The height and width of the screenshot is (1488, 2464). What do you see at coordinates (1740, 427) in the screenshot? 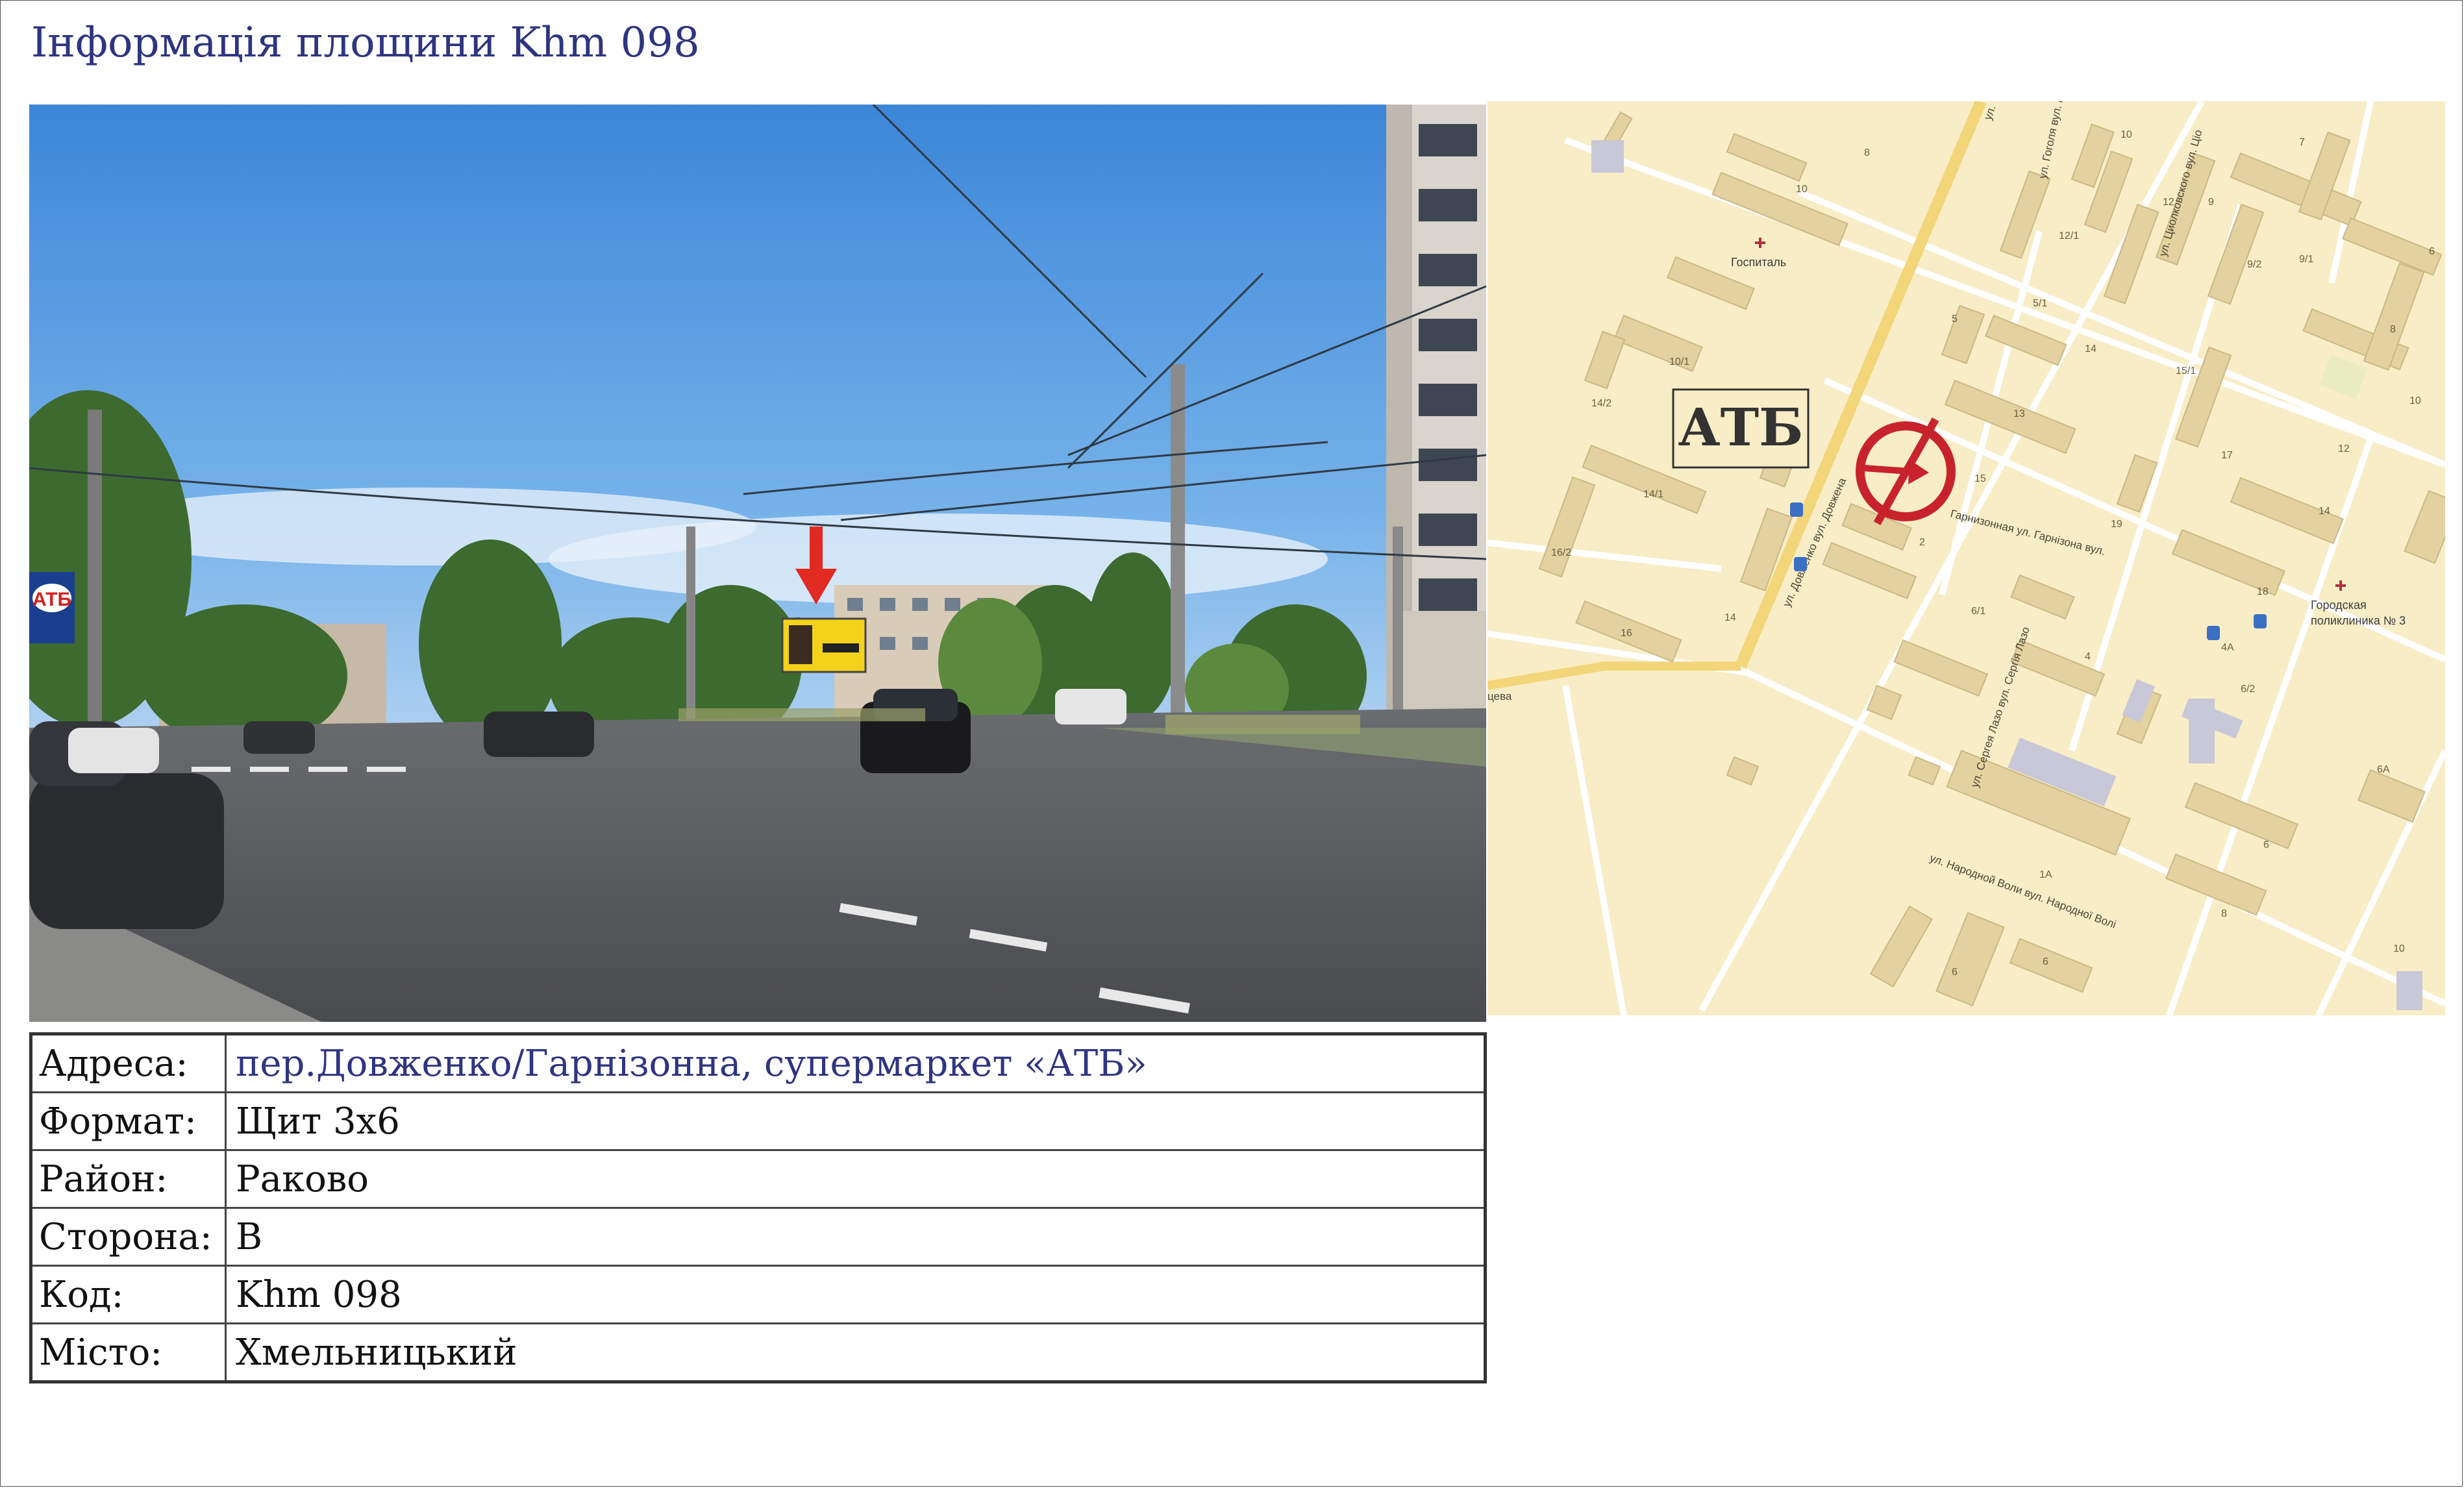
I see `map-store-label: АТБ` at bounding box center [1740, 427].